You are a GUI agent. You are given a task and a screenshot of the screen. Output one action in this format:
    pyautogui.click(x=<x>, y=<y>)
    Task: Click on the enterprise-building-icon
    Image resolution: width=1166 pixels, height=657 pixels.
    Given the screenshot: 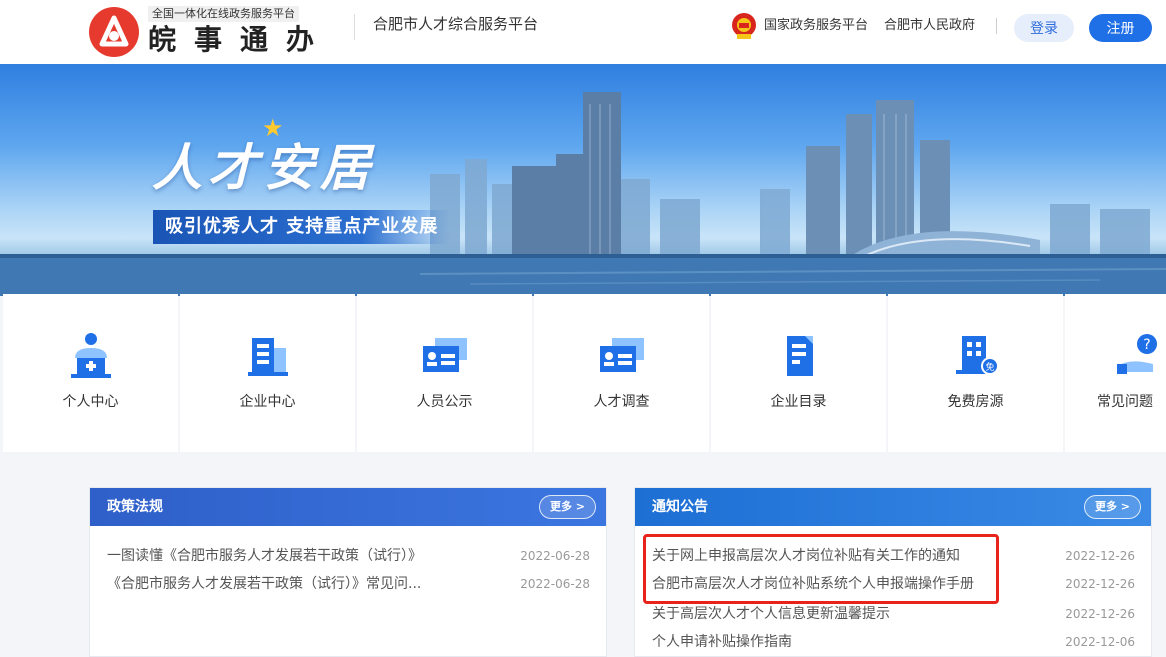 What is the action you would take?
    pyautogui.click(x=267, y=357)
    